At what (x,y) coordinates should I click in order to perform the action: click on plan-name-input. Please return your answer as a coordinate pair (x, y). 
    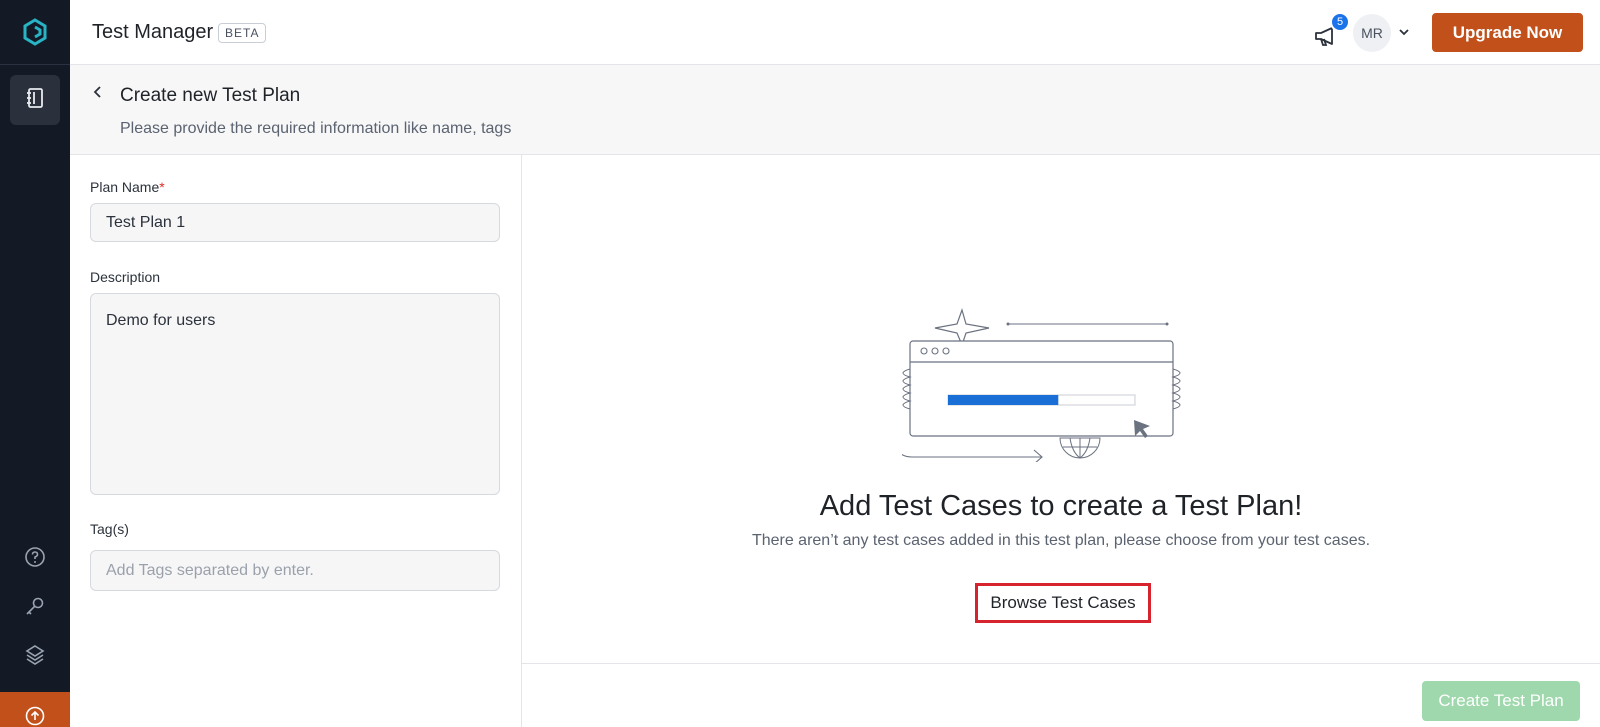
    Looking at the image, I should click on (295, 222).